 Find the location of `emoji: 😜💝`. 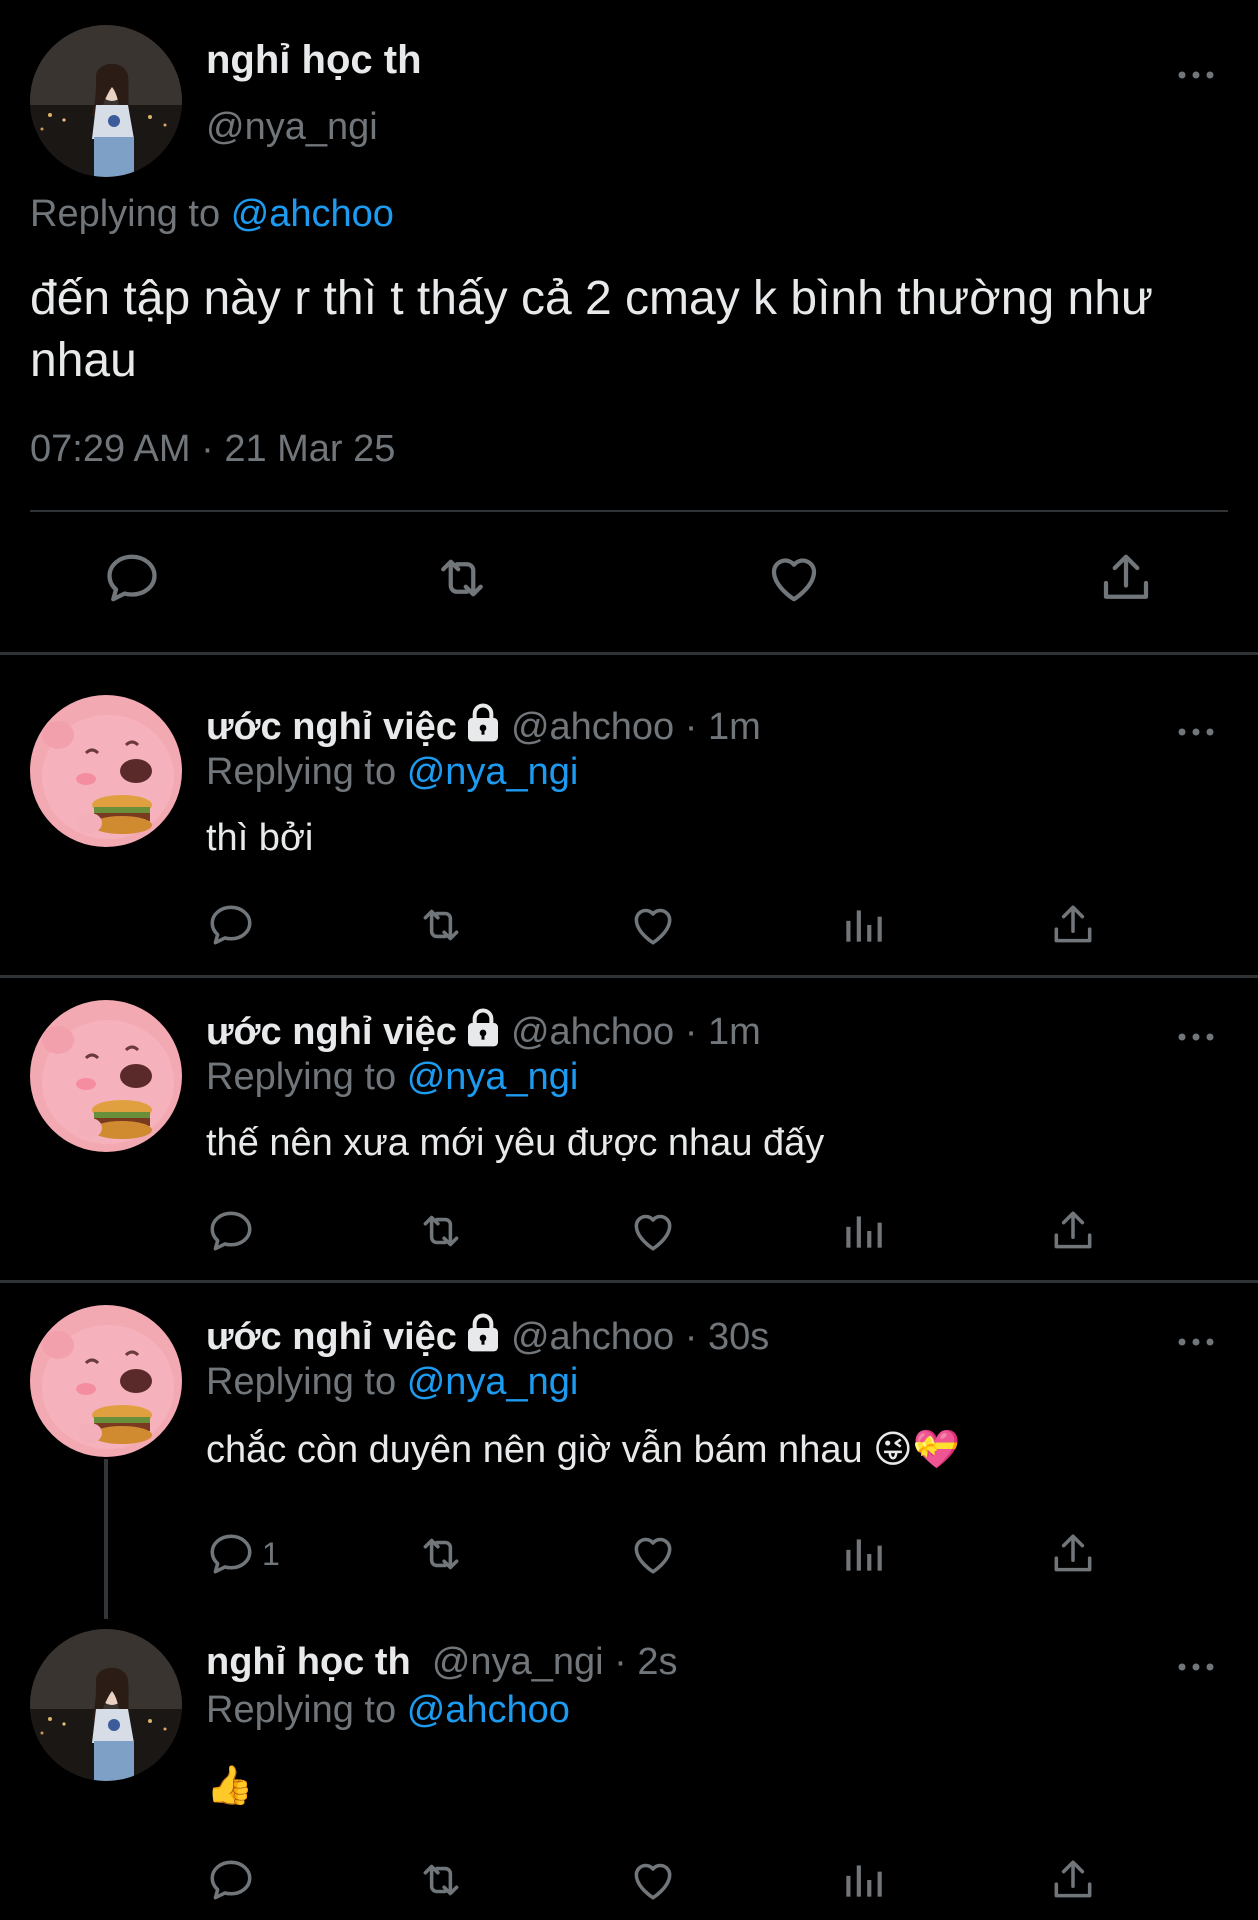

emoji: 😜💝 is located at coordinates (917, 1449).